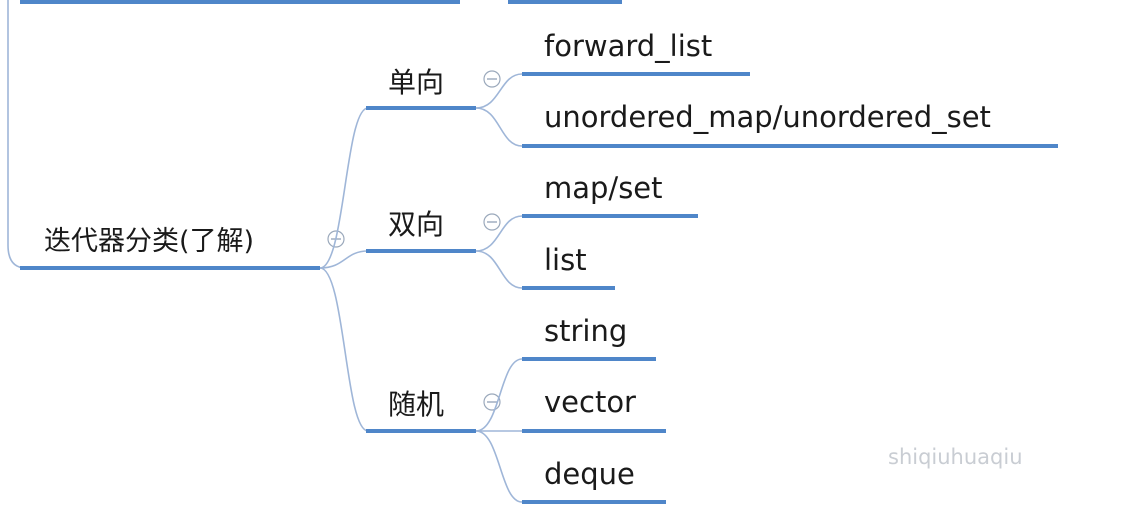 This screenshot has width=1128, height=514. I want to click on root-to-category-1-connector, so click(344, 188).